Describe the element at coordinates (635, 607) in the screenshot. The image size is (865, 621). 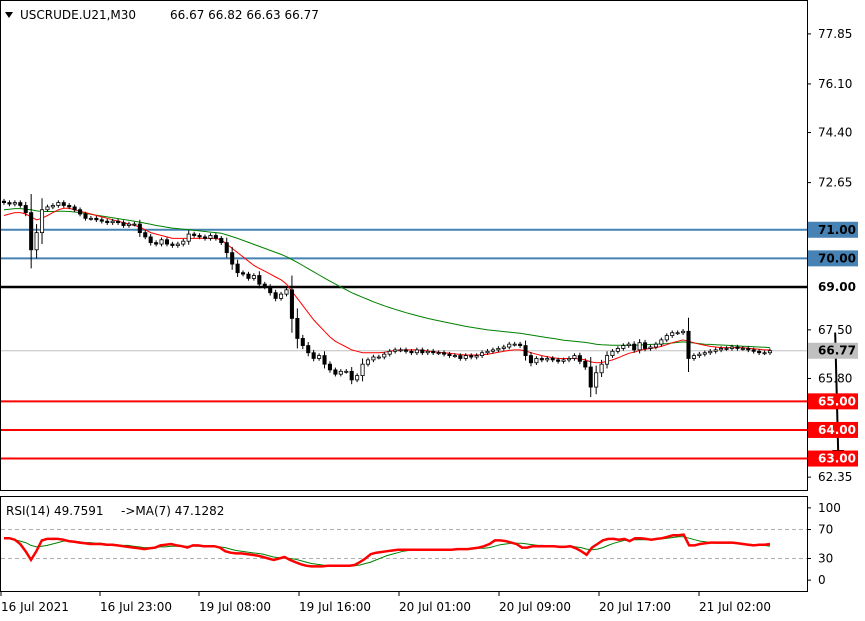
I see `time-tick-label: 20 Jul 17:00` at that location.